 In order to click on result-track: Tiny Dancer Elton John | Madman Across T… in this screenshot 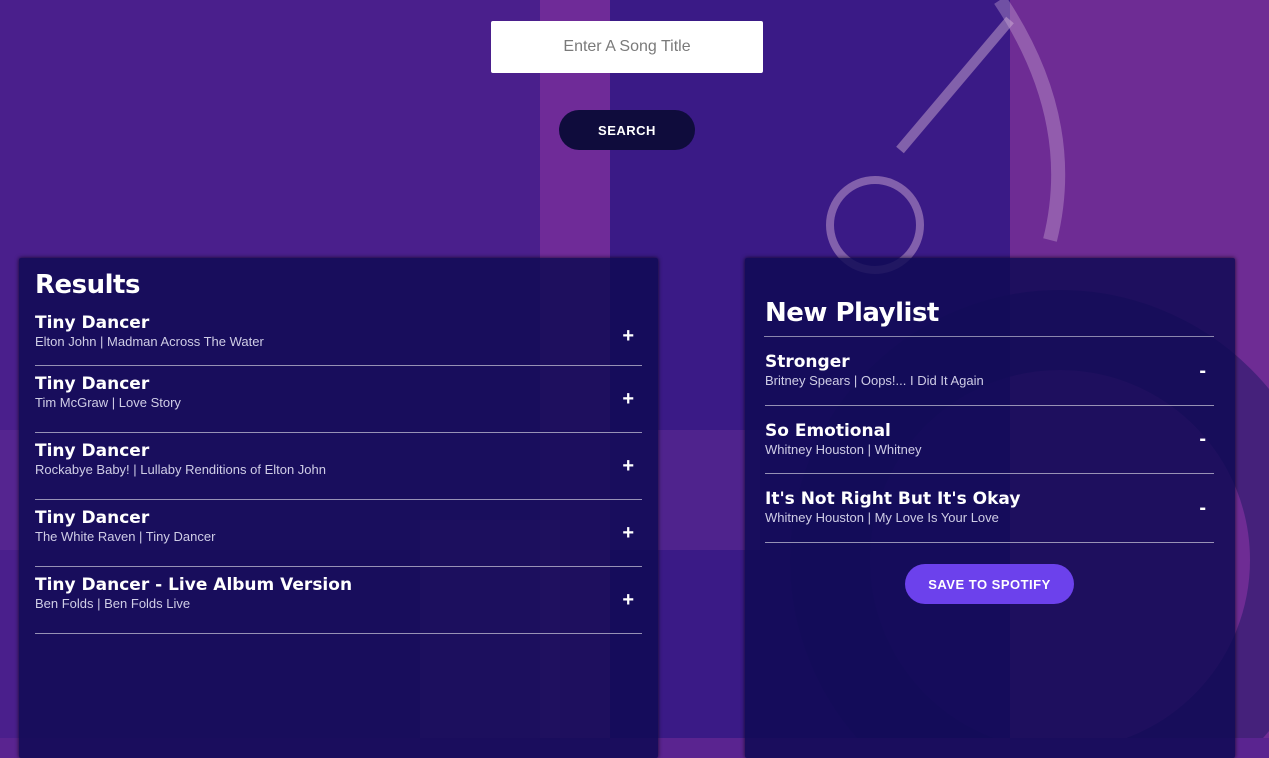, I will do `click(338, 336)`.